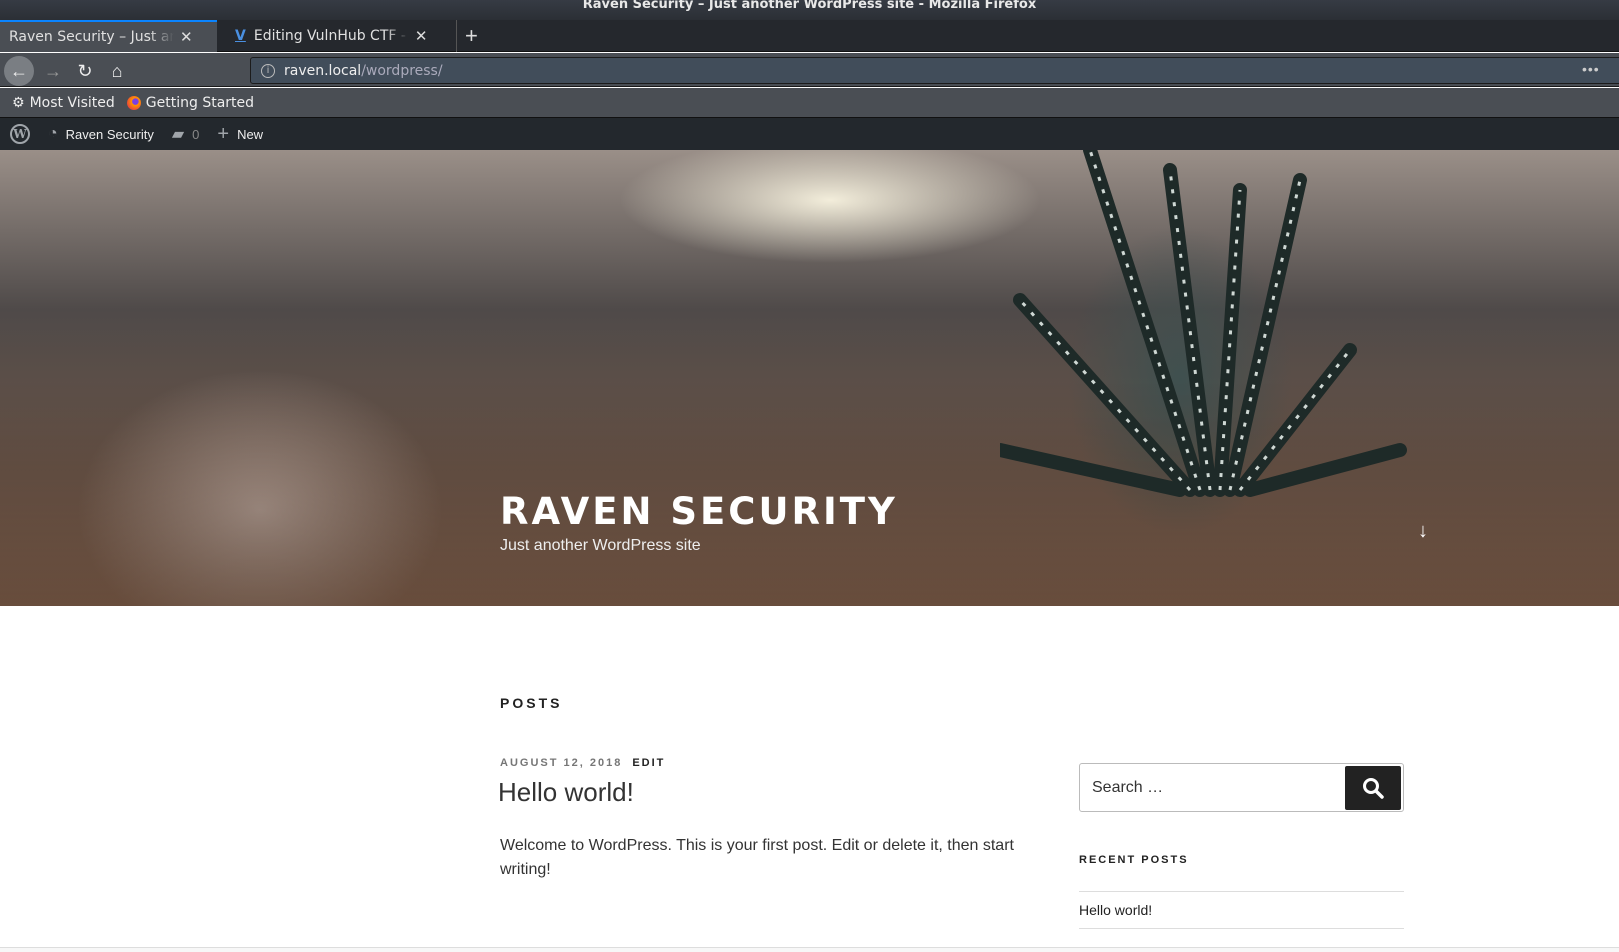 Image resolution: width=1619 pixels, height=952 pixels. Describe the element at coordinates (53, 133) in the screenshot. I see `dashboard-icon: ◔` at that location.